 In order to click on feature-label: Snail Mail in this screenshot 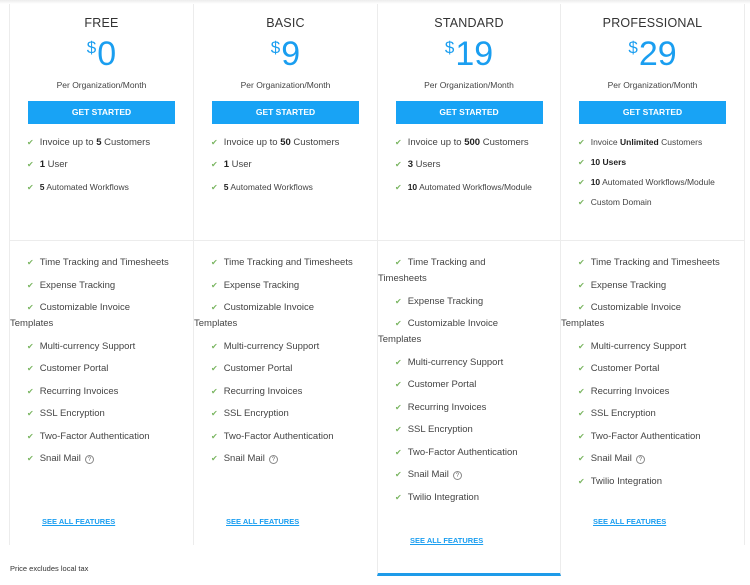, I will do `click(244, 458)`.